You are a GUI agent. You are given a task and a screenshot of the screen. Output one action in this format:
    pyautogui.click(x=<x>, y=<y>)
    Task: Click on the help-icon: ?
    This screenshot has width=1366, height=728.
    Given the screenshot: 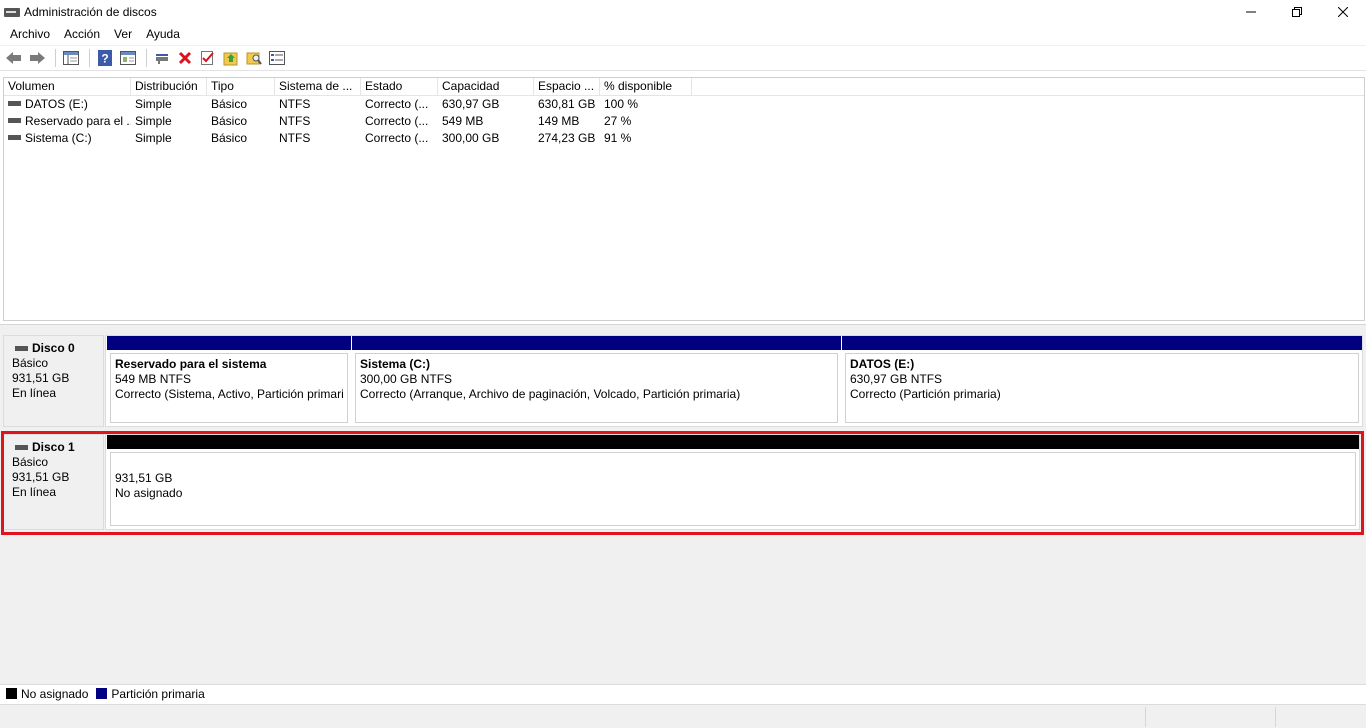 What is the action you would take?
    pyautogui.click(x=105, y=58)
    